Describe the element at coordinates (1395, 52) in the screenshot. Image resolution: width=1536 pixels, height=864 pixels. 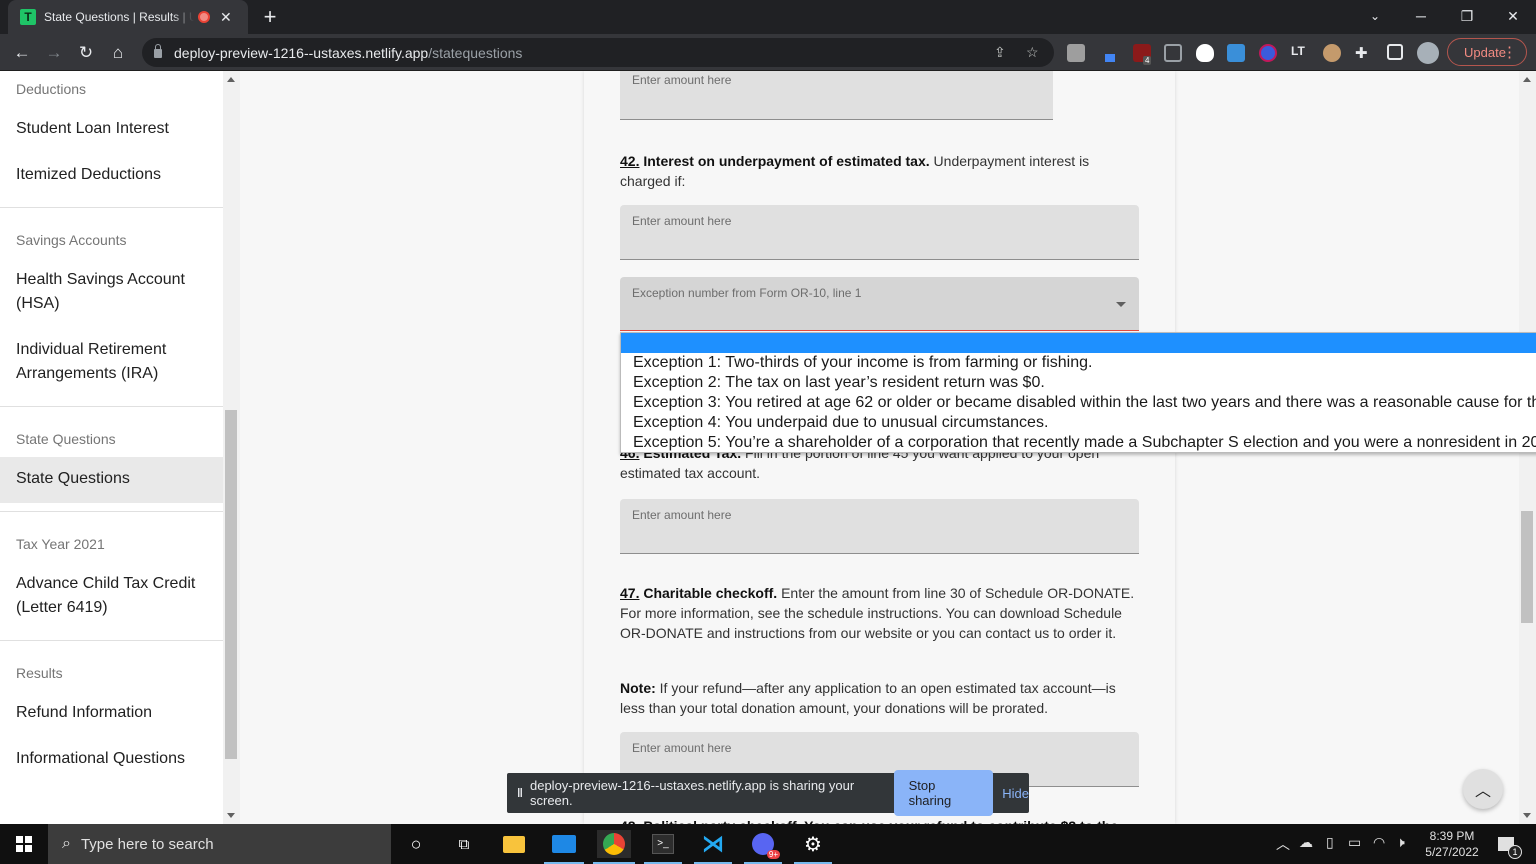
I see `side-panel-icon` at that location.